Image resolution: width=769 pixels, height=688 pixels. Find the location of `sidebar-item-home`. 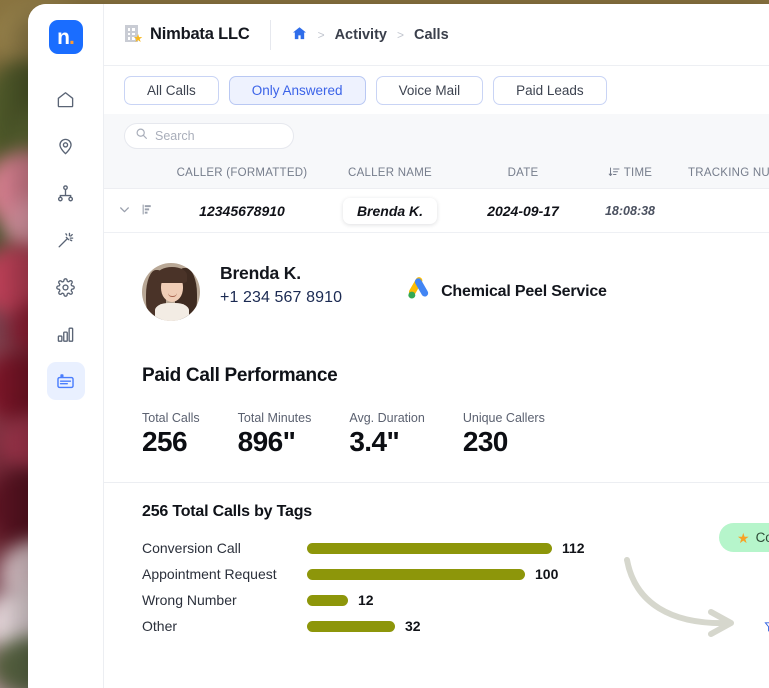

sidebar-item-home is located at coordinates (66, 99).